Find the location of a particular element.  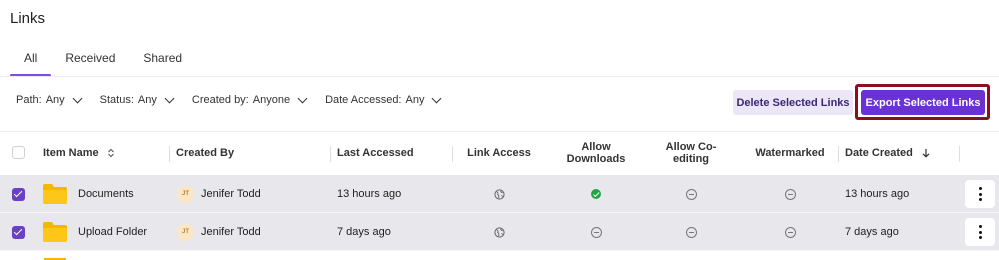

created-by-filter: Created by: Anyone is located at coordinates (250, 99).